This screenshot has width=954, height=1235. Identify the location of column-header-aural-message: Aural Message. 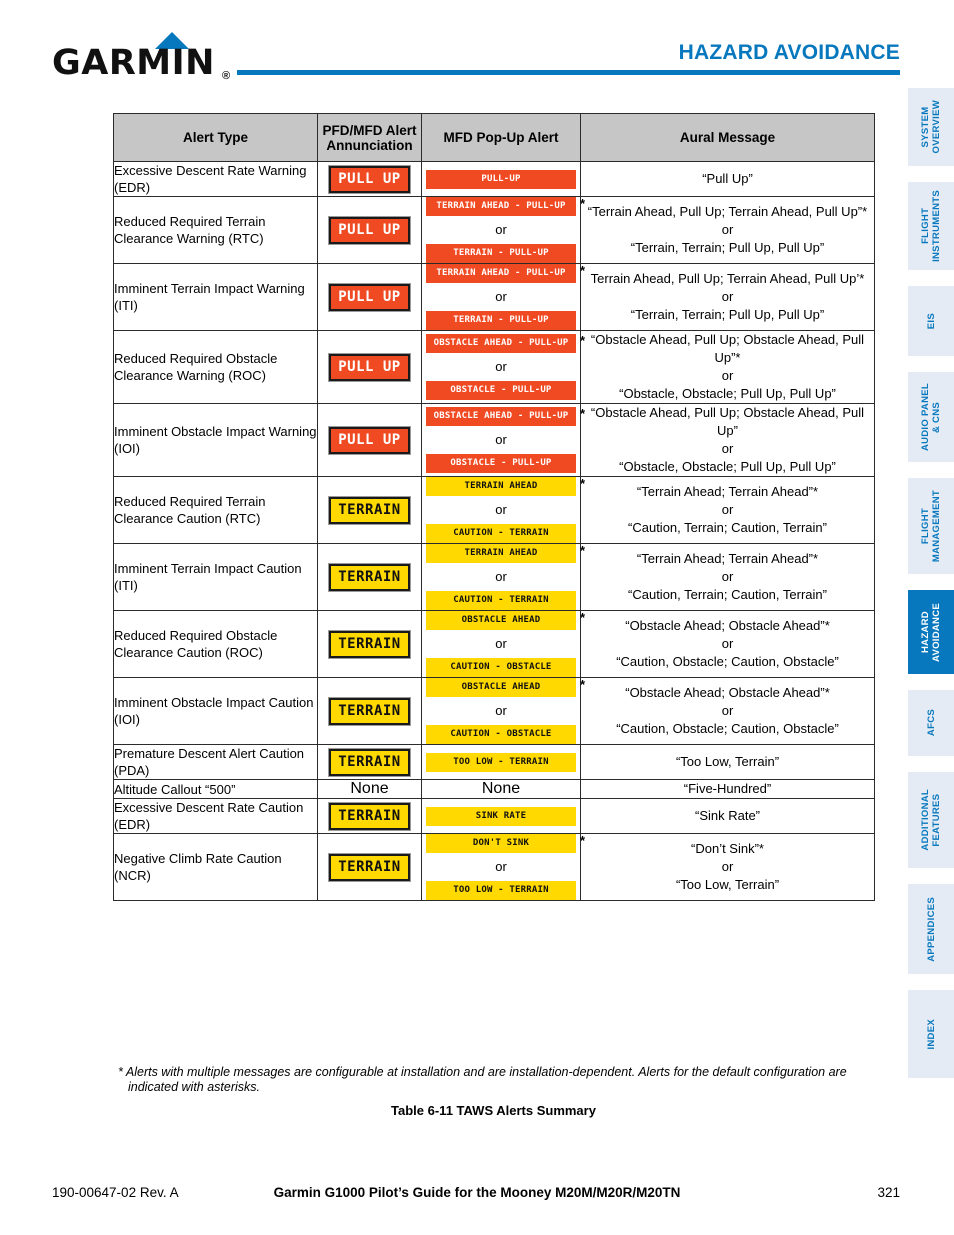
(727, 137).